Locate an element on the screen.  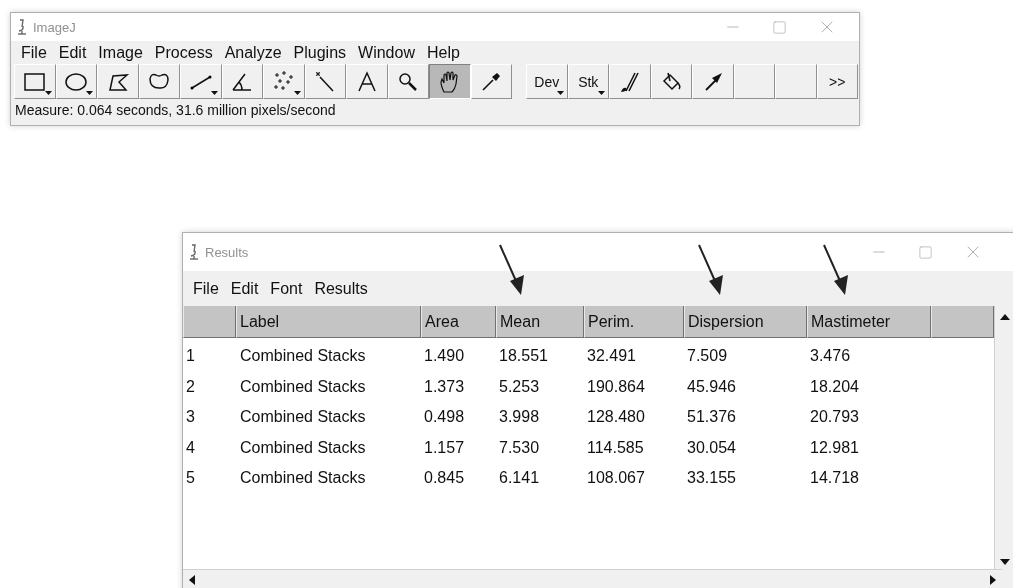
row-number: 4 is located at coordinates (190, 447).